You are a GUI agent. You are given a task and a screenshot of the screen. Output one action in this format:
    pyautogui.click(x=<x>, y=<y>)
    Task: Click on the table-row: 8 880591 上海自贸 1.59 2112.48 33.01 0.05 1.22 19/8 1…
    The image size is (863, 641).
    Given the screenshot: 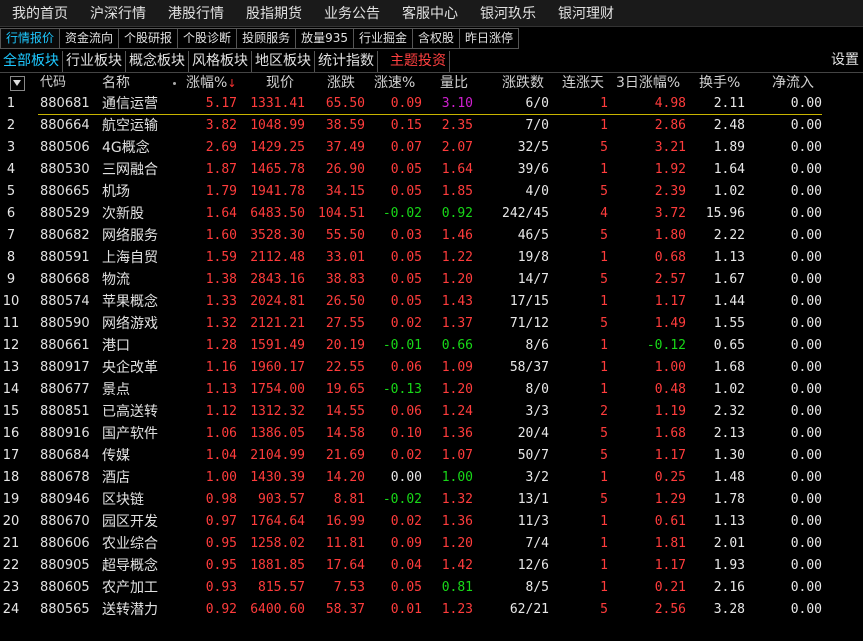 What is the action you would take?
    pyautogui.click(x=431, y=258)
    